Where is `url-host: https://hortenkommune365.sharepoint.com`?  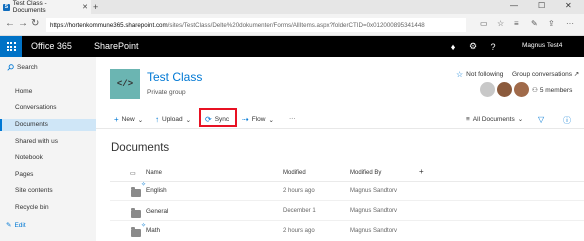
url-host: https://hortenkommune365.sharepoint.com is located at coordinates (109, 25).